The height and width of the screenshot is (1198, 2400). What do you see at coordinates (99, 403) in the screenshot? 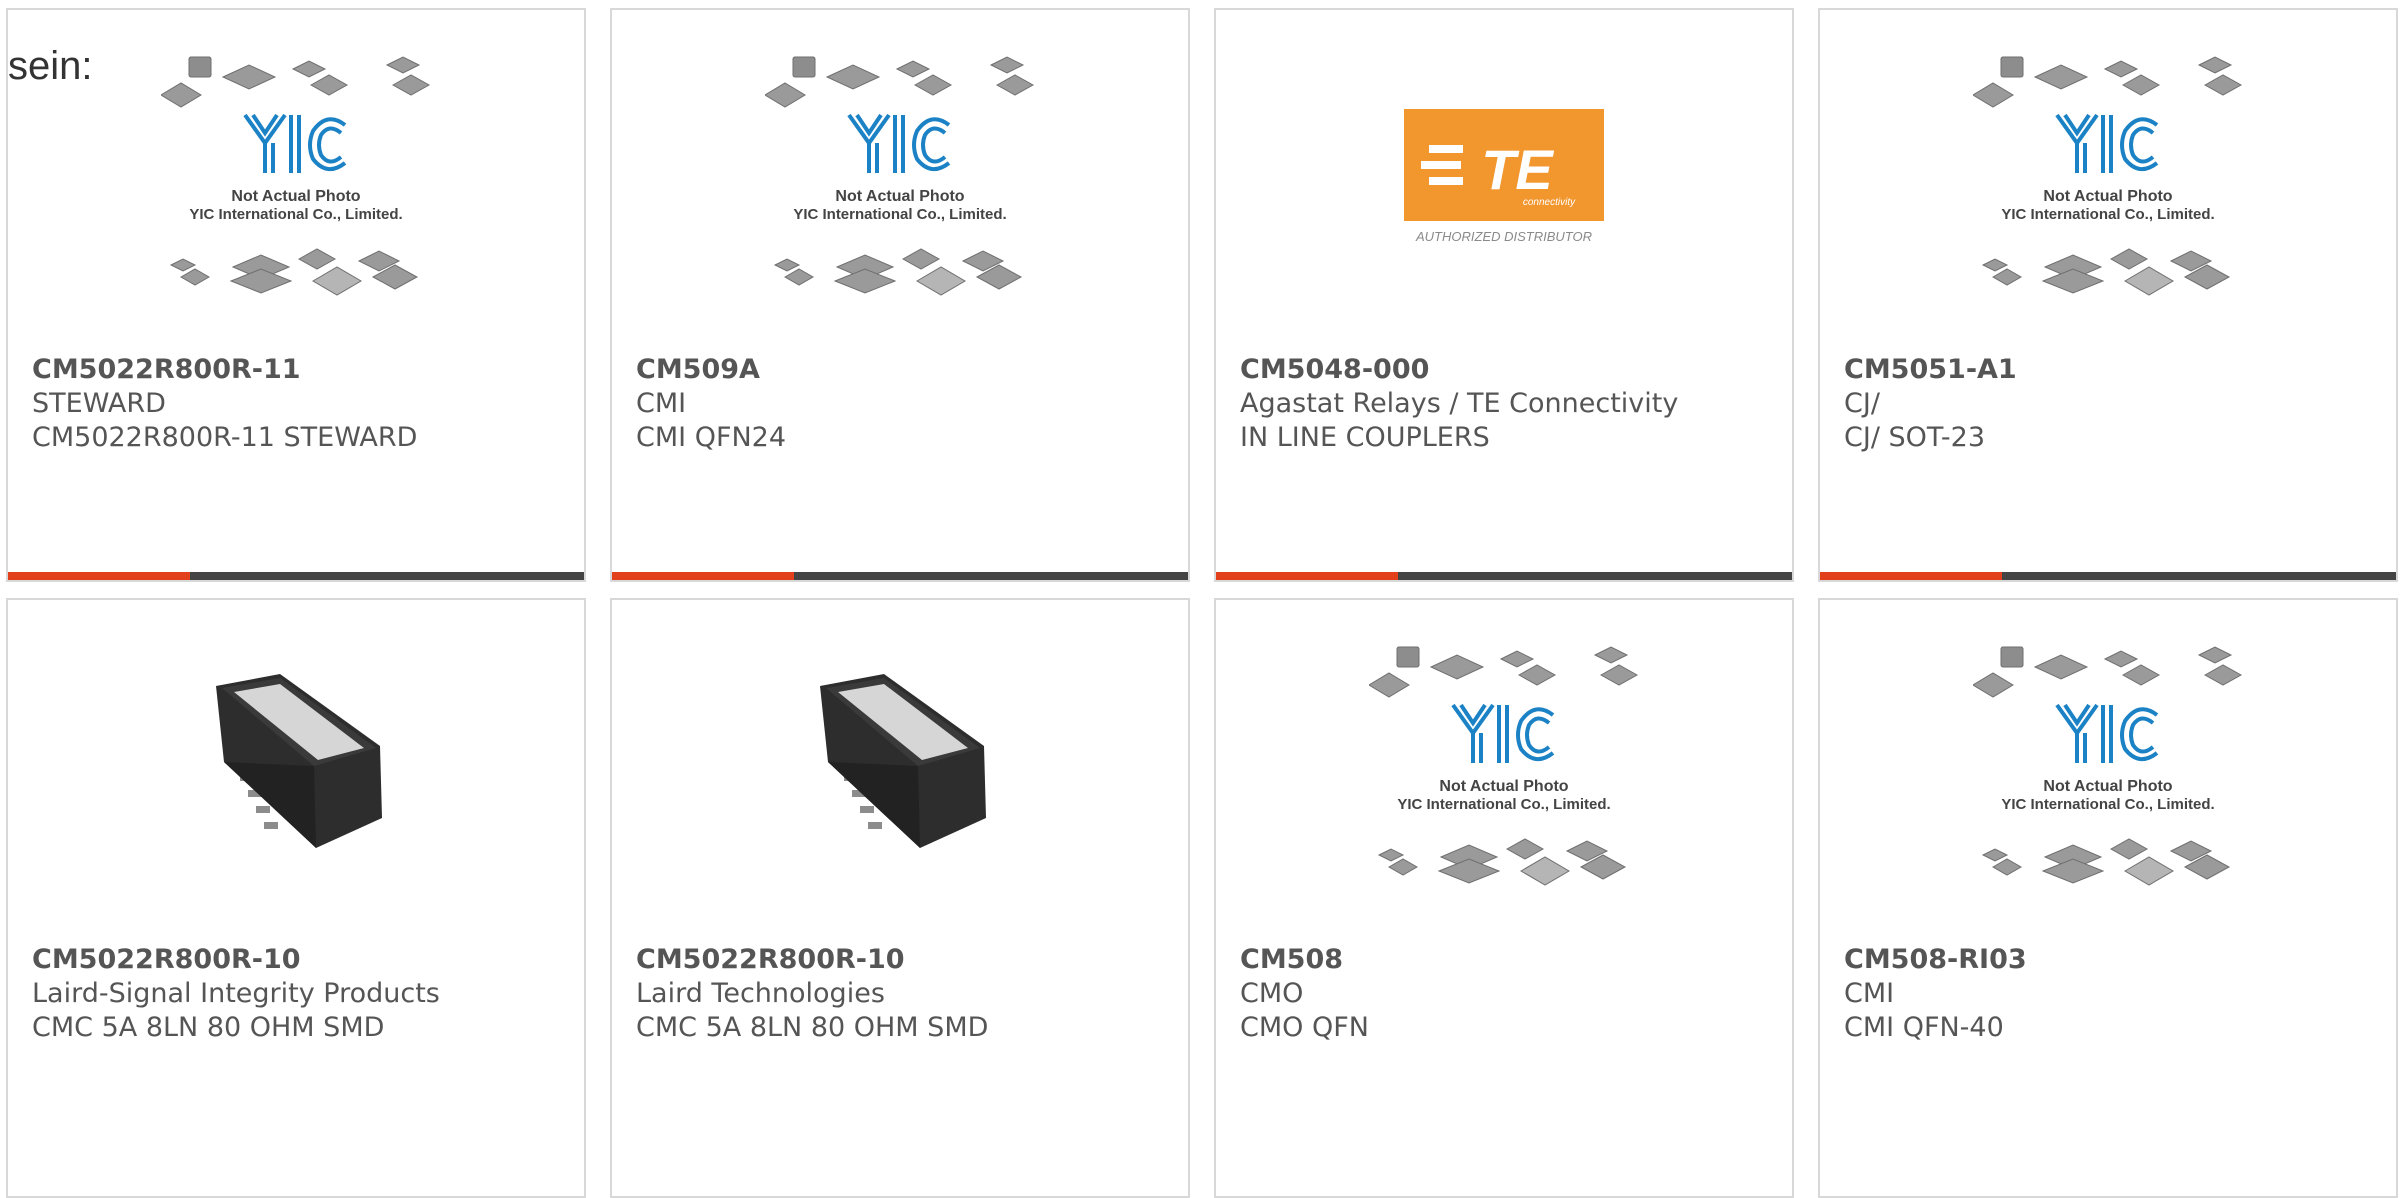
I see `manufacturer: STEWARD` at bounding box center [99, 403].